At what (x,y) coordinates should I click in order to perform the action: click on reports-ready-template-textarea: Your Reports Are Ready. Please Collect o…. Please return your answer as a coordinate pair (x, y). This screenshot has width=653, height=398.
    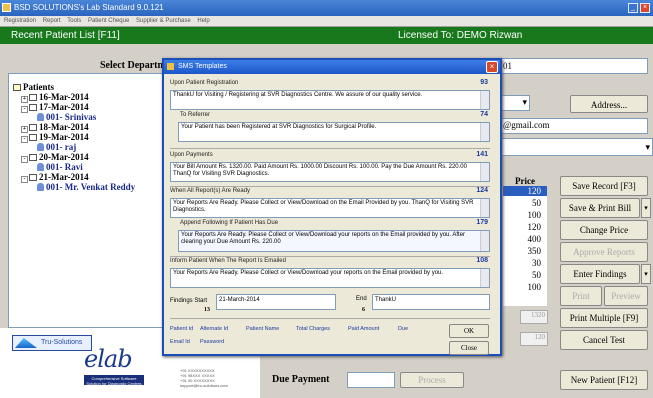
    Looking at the image, I should click on (330, 208).